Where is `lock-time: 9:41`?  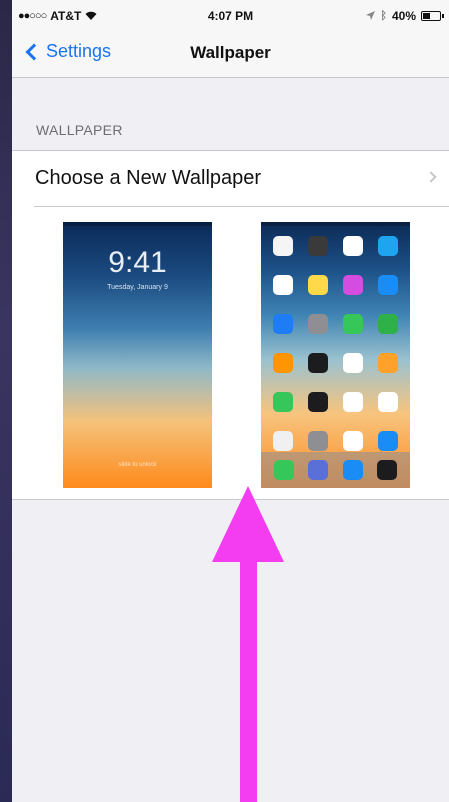 lock-time: 9:41 is located at coordinates (137, 262).